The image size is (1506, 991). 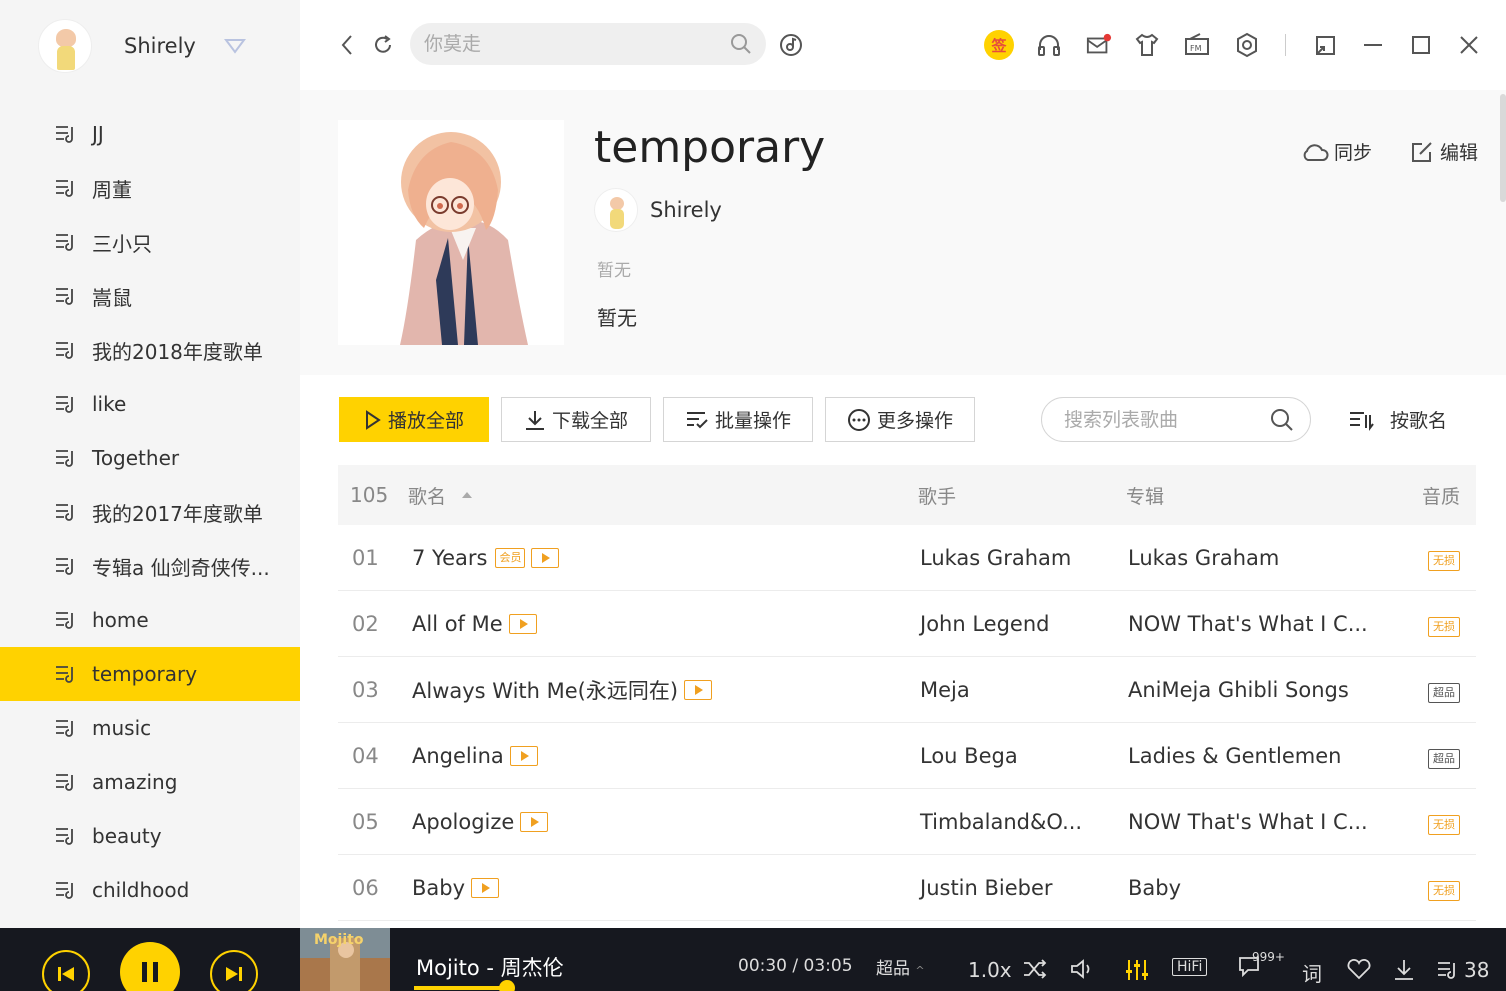 I want to click on refresh-icon, so click(x=383, y=45).